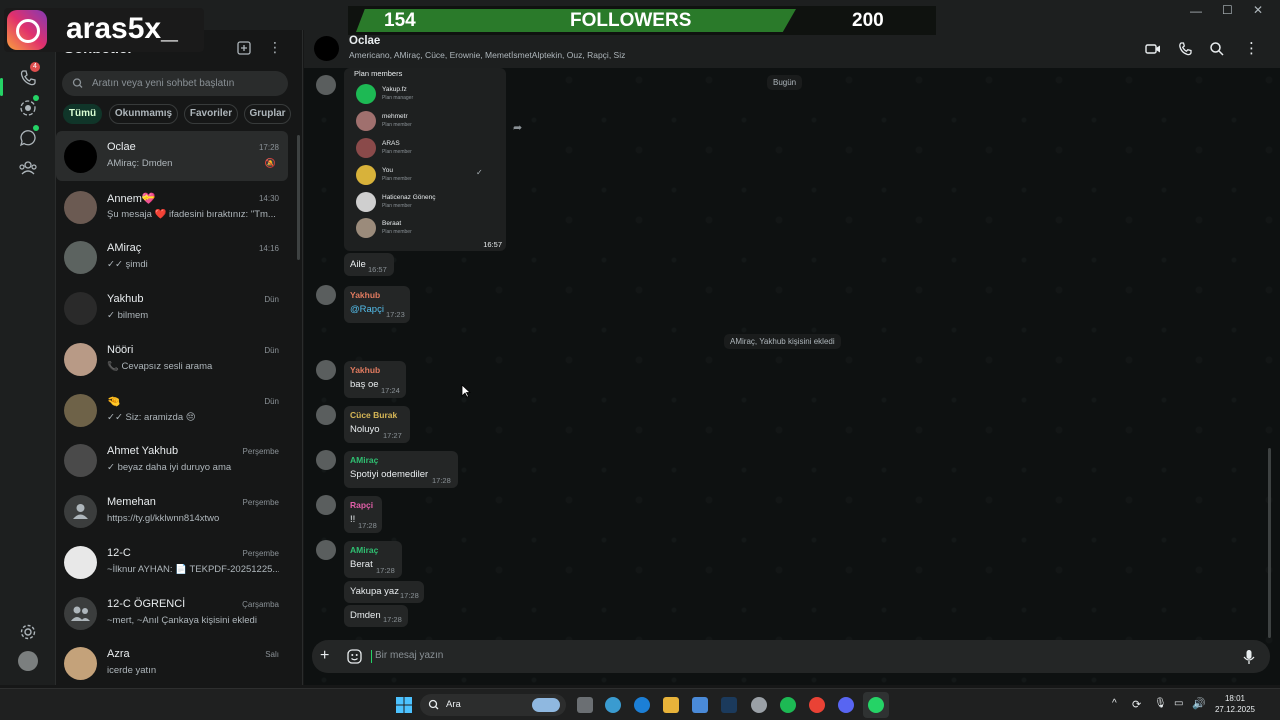 The height and width of the screenshot is (720, 1280). Describe the element at coordinates (759, 705) in the screenshot. I see `app-icon` at that location.